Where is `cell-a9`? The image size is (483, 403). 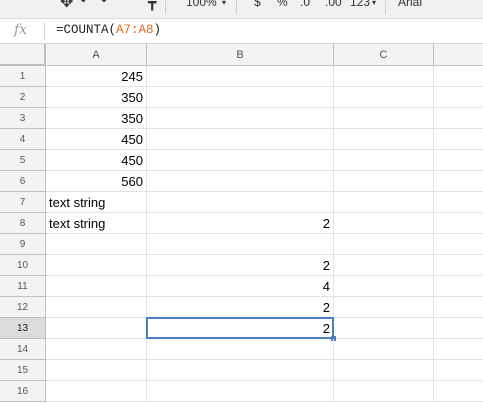 cell-a9 is located at coordinates (96, 244).